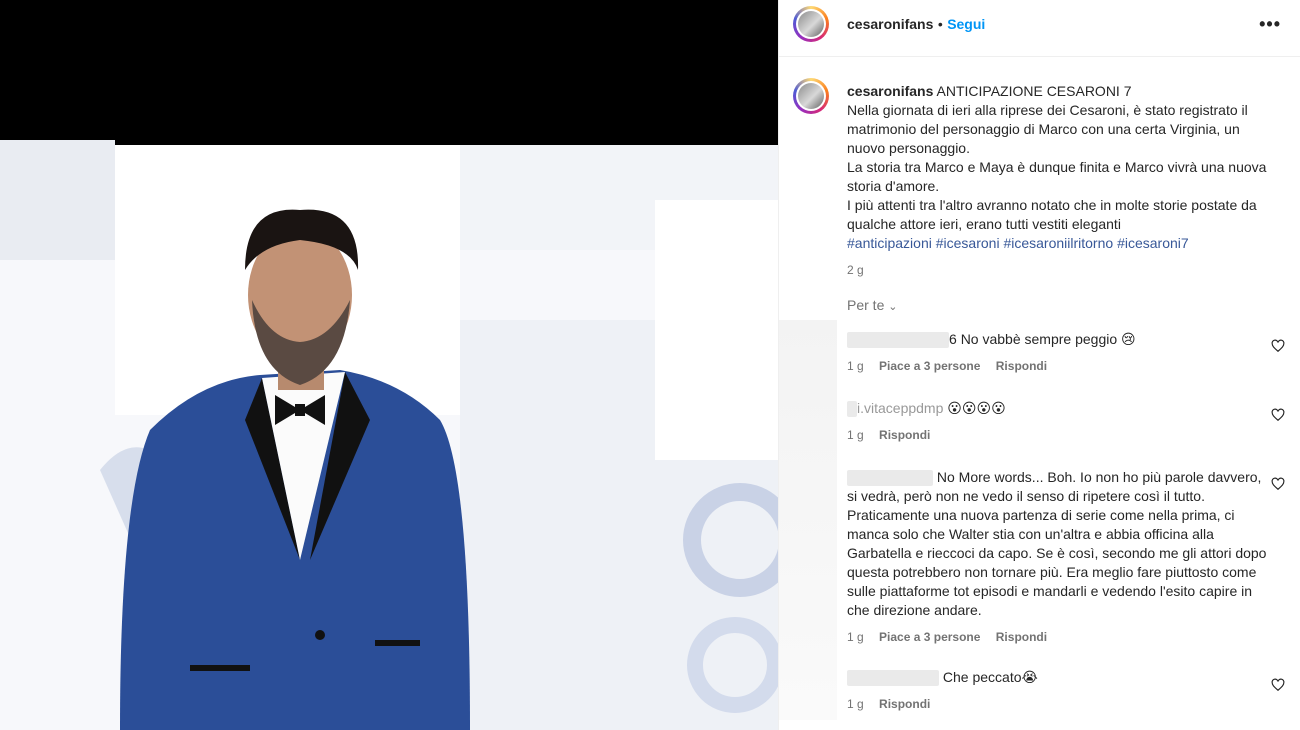  What do you see at coordinates (1270, 24) in the screenshot?
I see `more-options-icon: •••` at bounding box center [1270, 24].